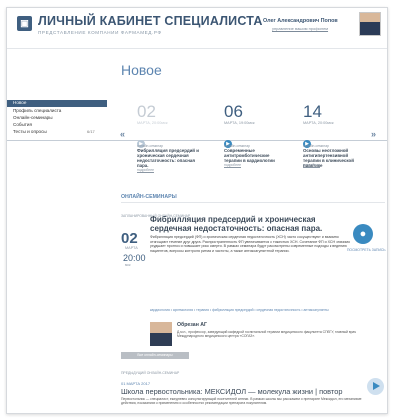 The image size is (393, 418). Describe the element at coordinates (91, 131) in the screenshot. I see `tests-count-badge: 6/17` at that location.